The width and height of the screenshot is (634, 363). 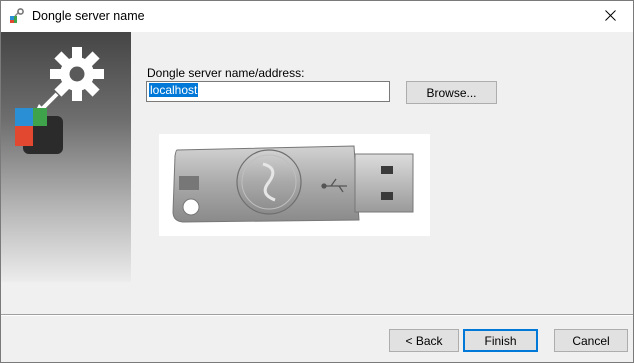 I want to click on server-name-value: localhost, so click(x=174, y=90).